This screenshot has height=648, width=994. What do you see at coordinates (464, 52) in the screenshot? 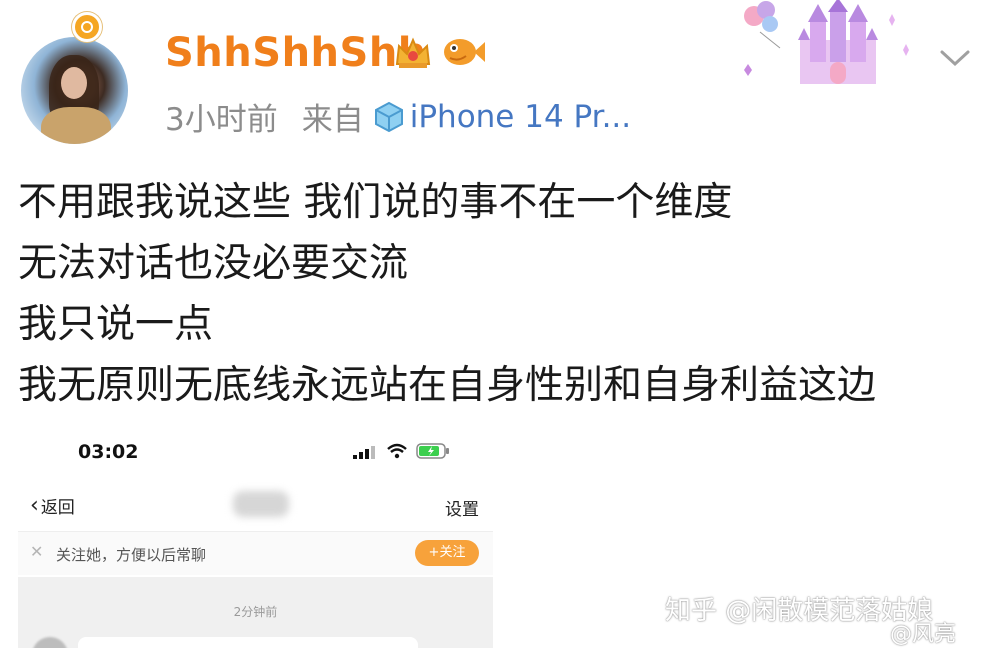
I see `fish-icon` at bounding box center [464, 52].